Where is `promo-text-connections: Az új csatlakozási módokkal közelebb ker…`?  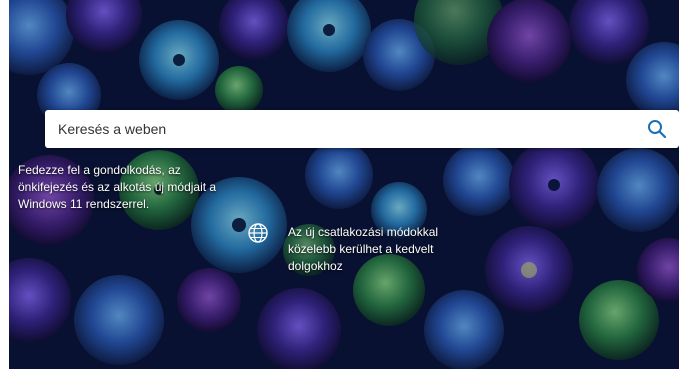 promo-text-connections: Az új csatlakozási módokkal közelebb ker… is located at coordinates (388, 249).